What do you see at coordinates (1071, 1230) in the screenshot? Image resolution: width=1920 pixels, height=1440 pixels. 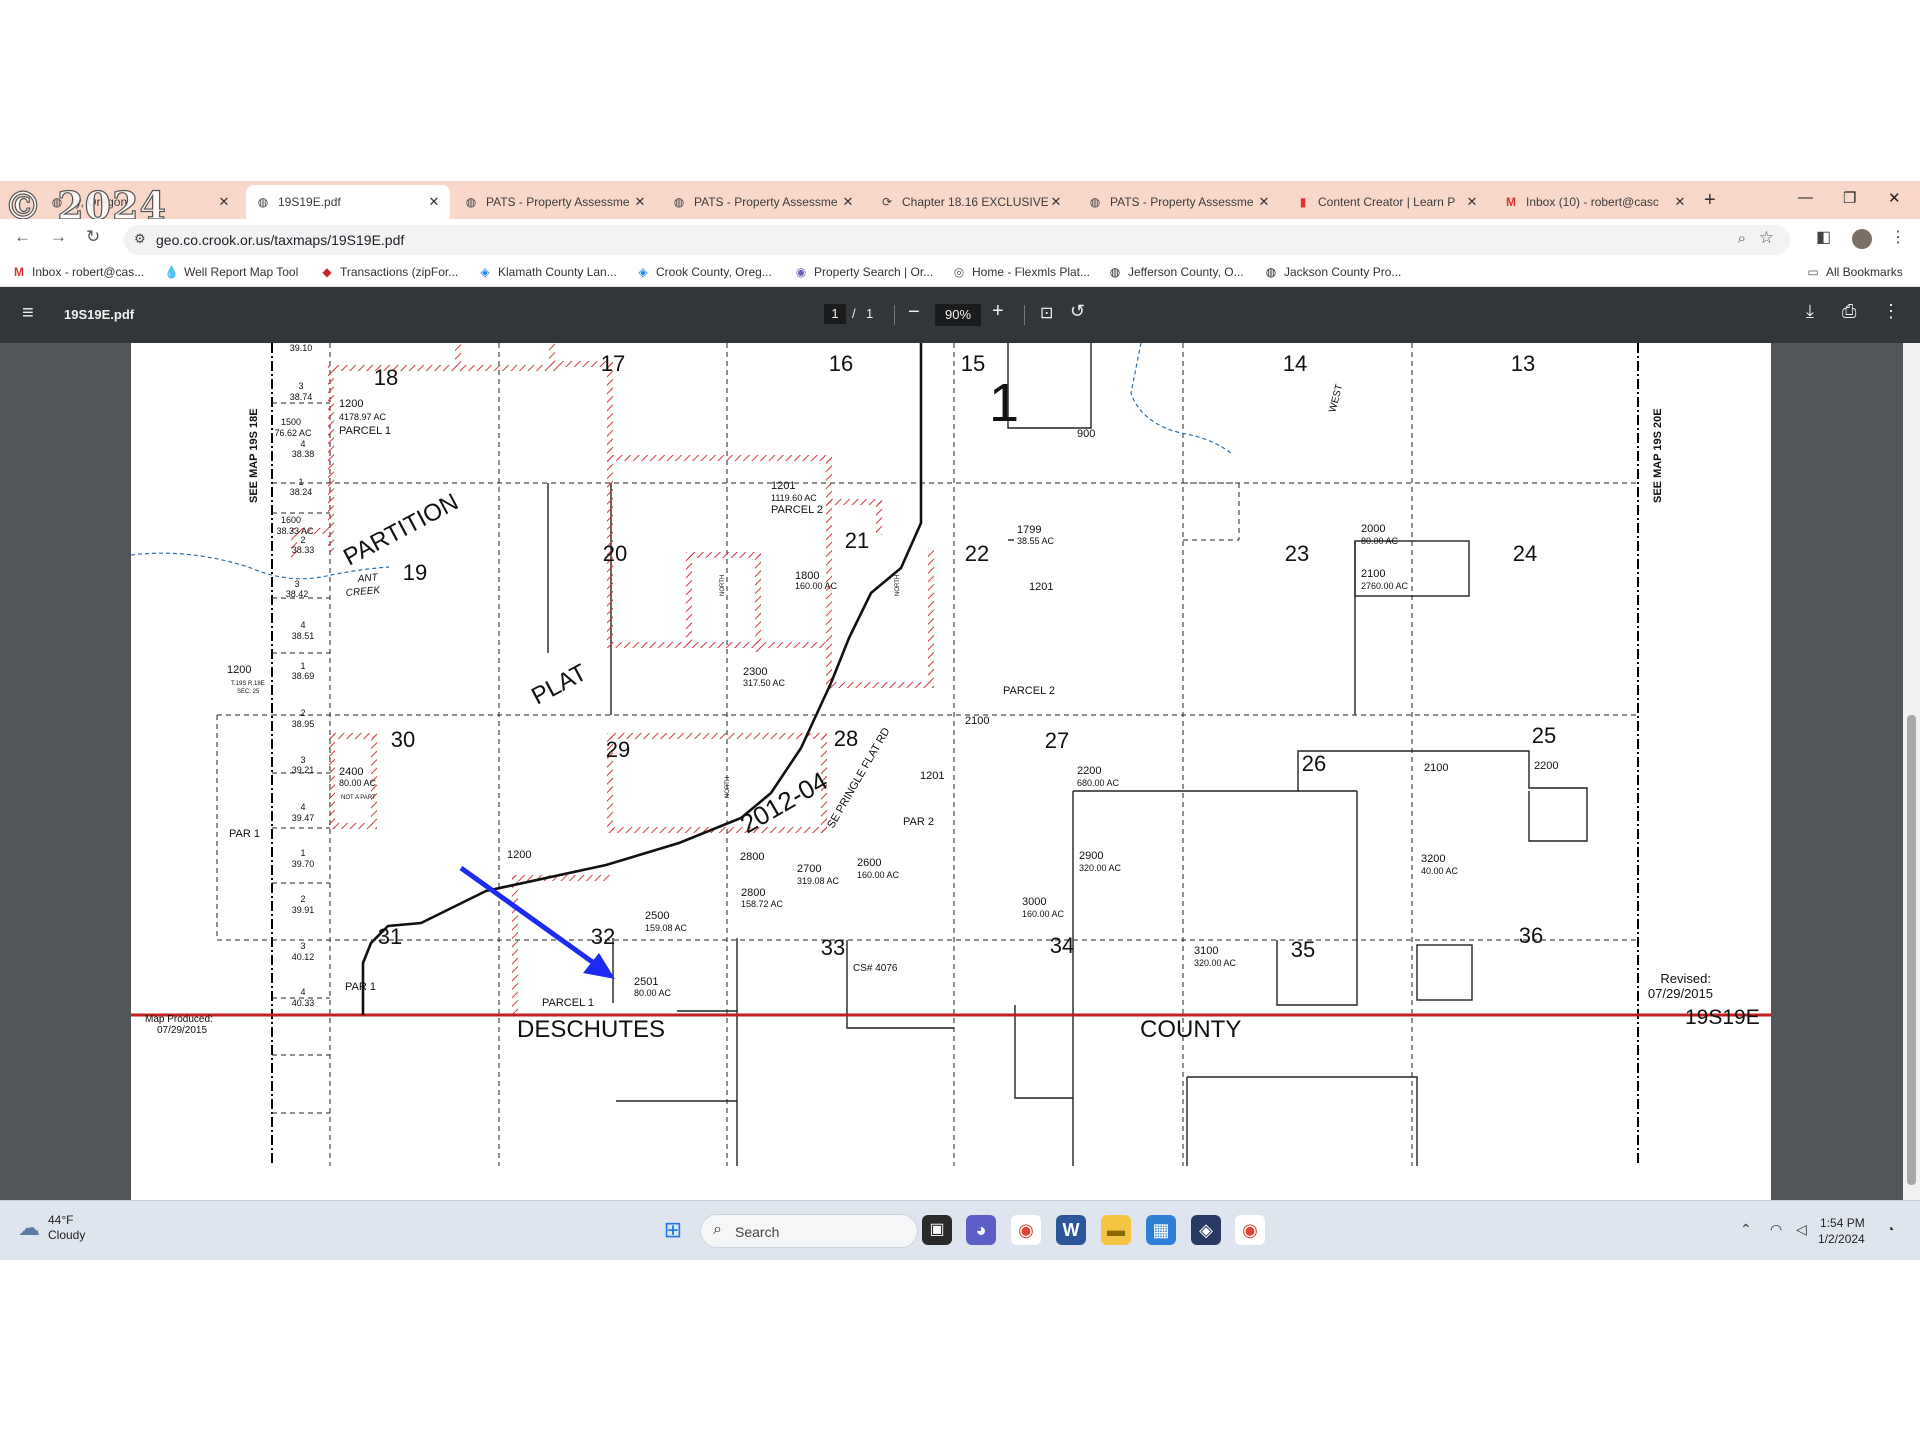 I see `word-icon: W` at bounding box center [1071, 1230].